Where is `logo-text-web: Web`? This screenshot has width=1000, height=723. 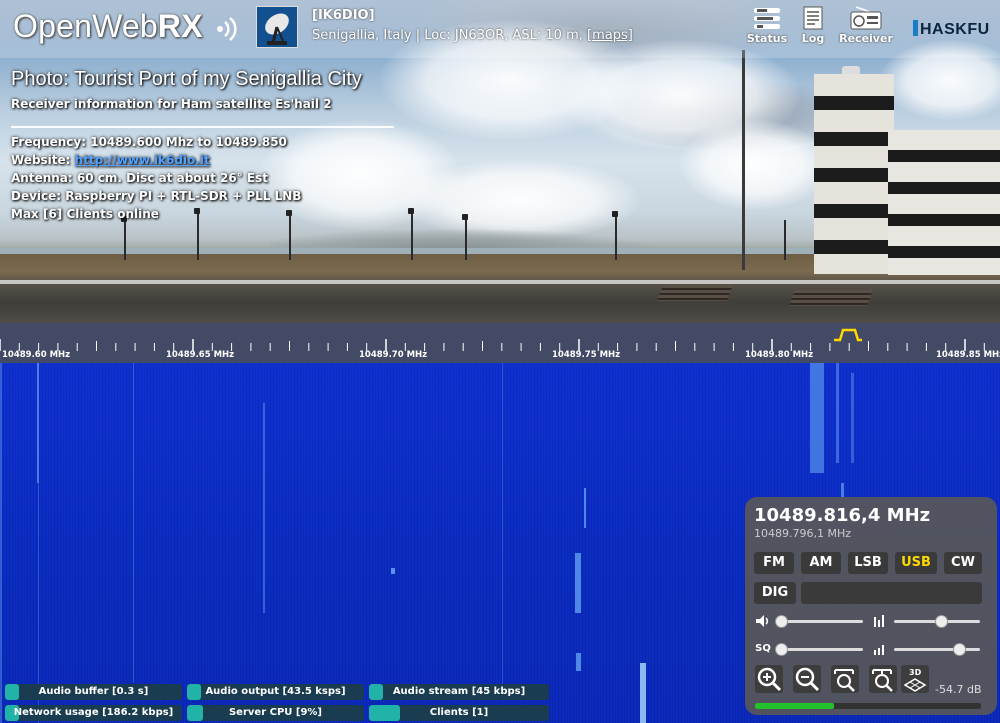
logo-text-web: Web is located at coordinates (125, 26).